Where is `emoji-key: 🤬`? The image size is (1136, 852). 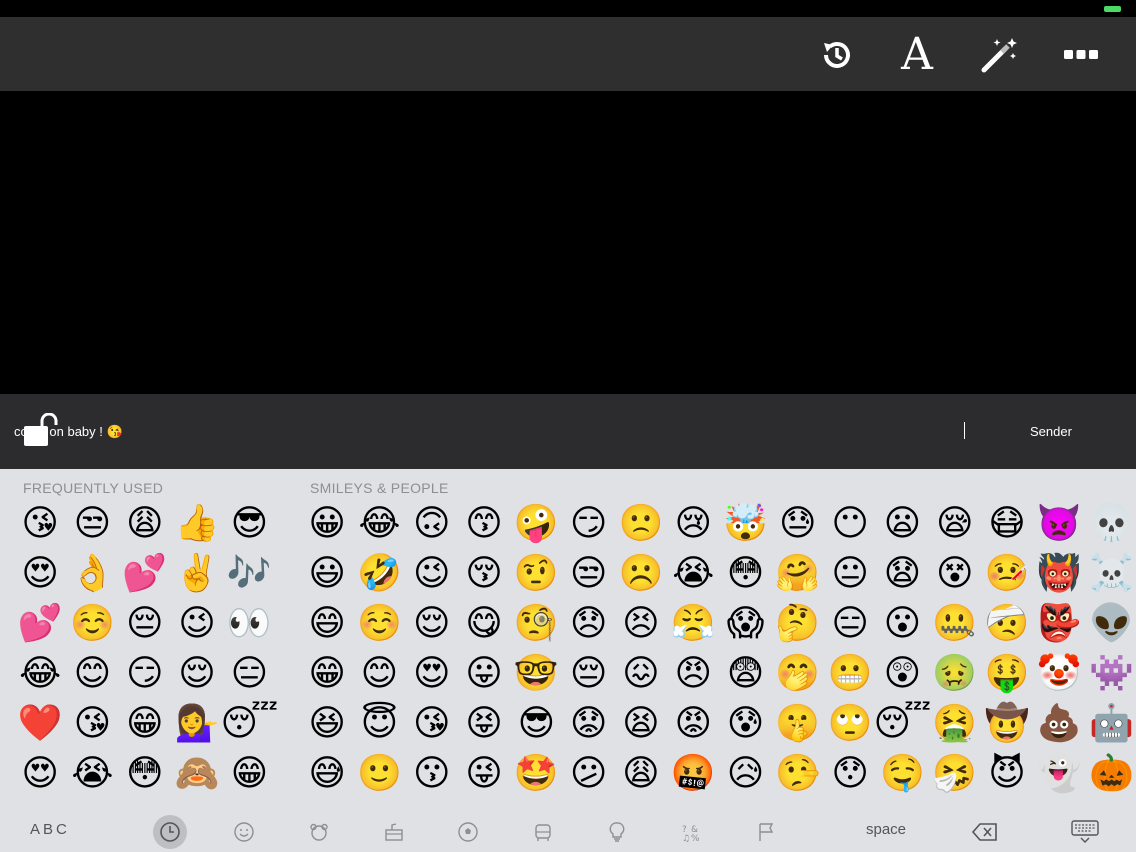 emoji-key: 🤬 is located at coordinates (693, 774).